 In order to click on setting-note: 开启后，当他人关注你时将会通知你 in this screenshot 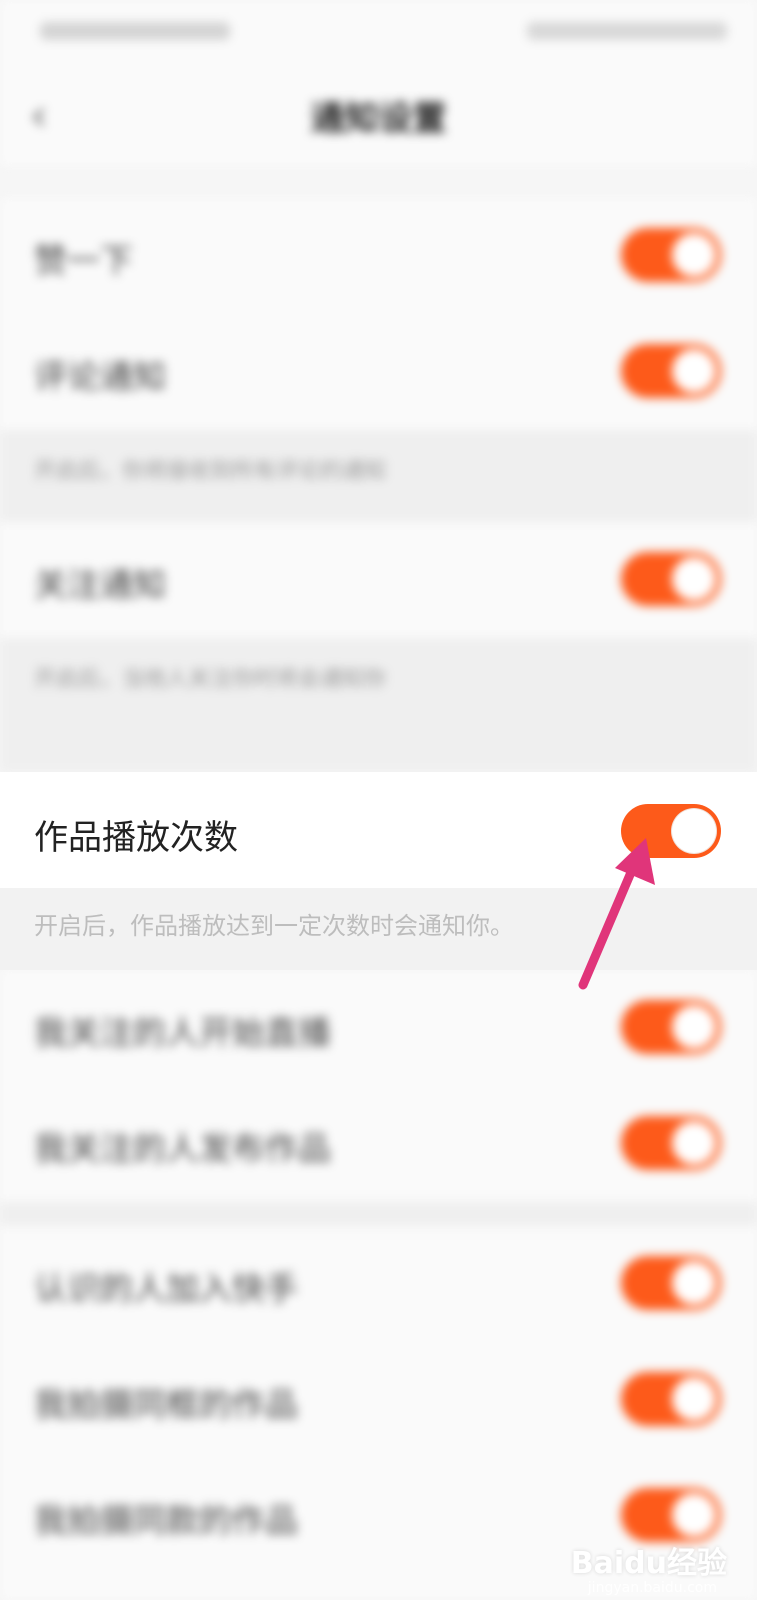, I will do `click(378, 705)`.